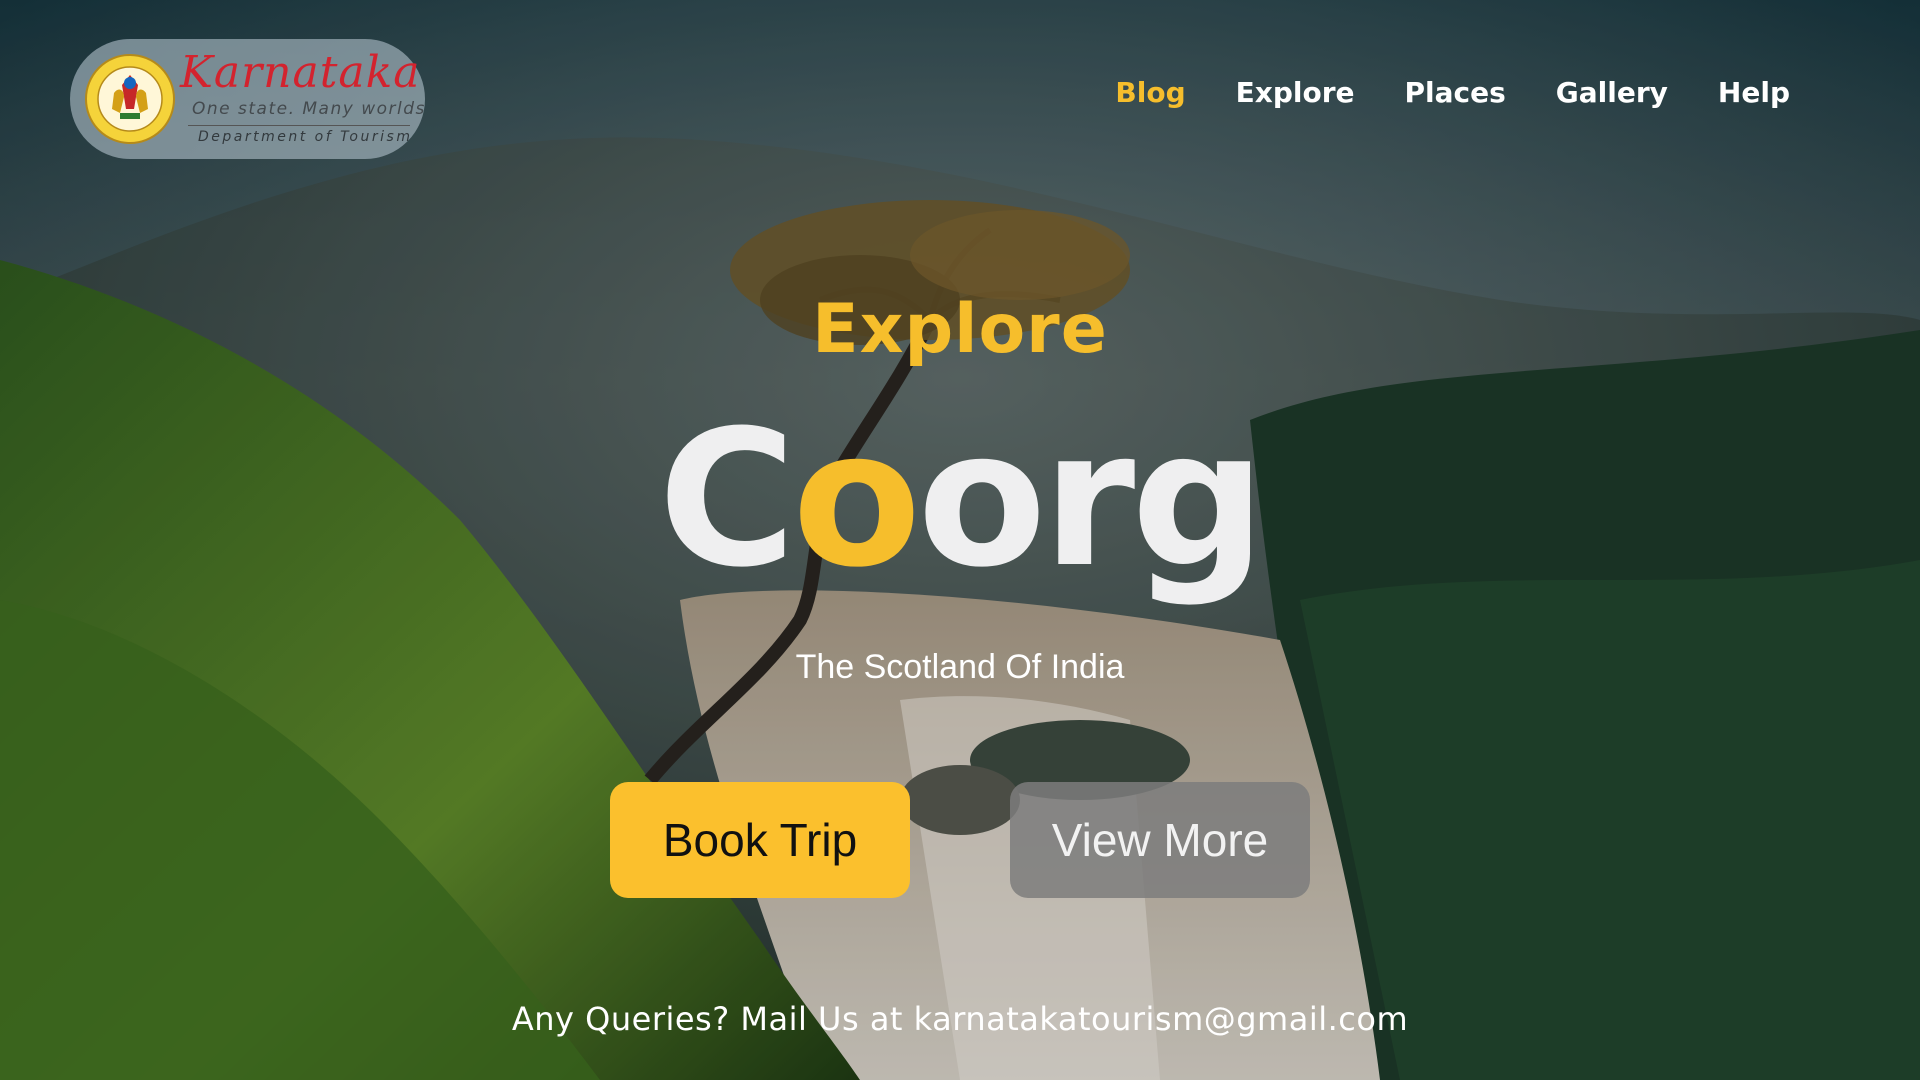 This screenshot has height=1080, width=1920. What do you see at coordinates (856, 499) in the screenshot?
I see `hero-title-accent: o` at bounding box center [856, 499].